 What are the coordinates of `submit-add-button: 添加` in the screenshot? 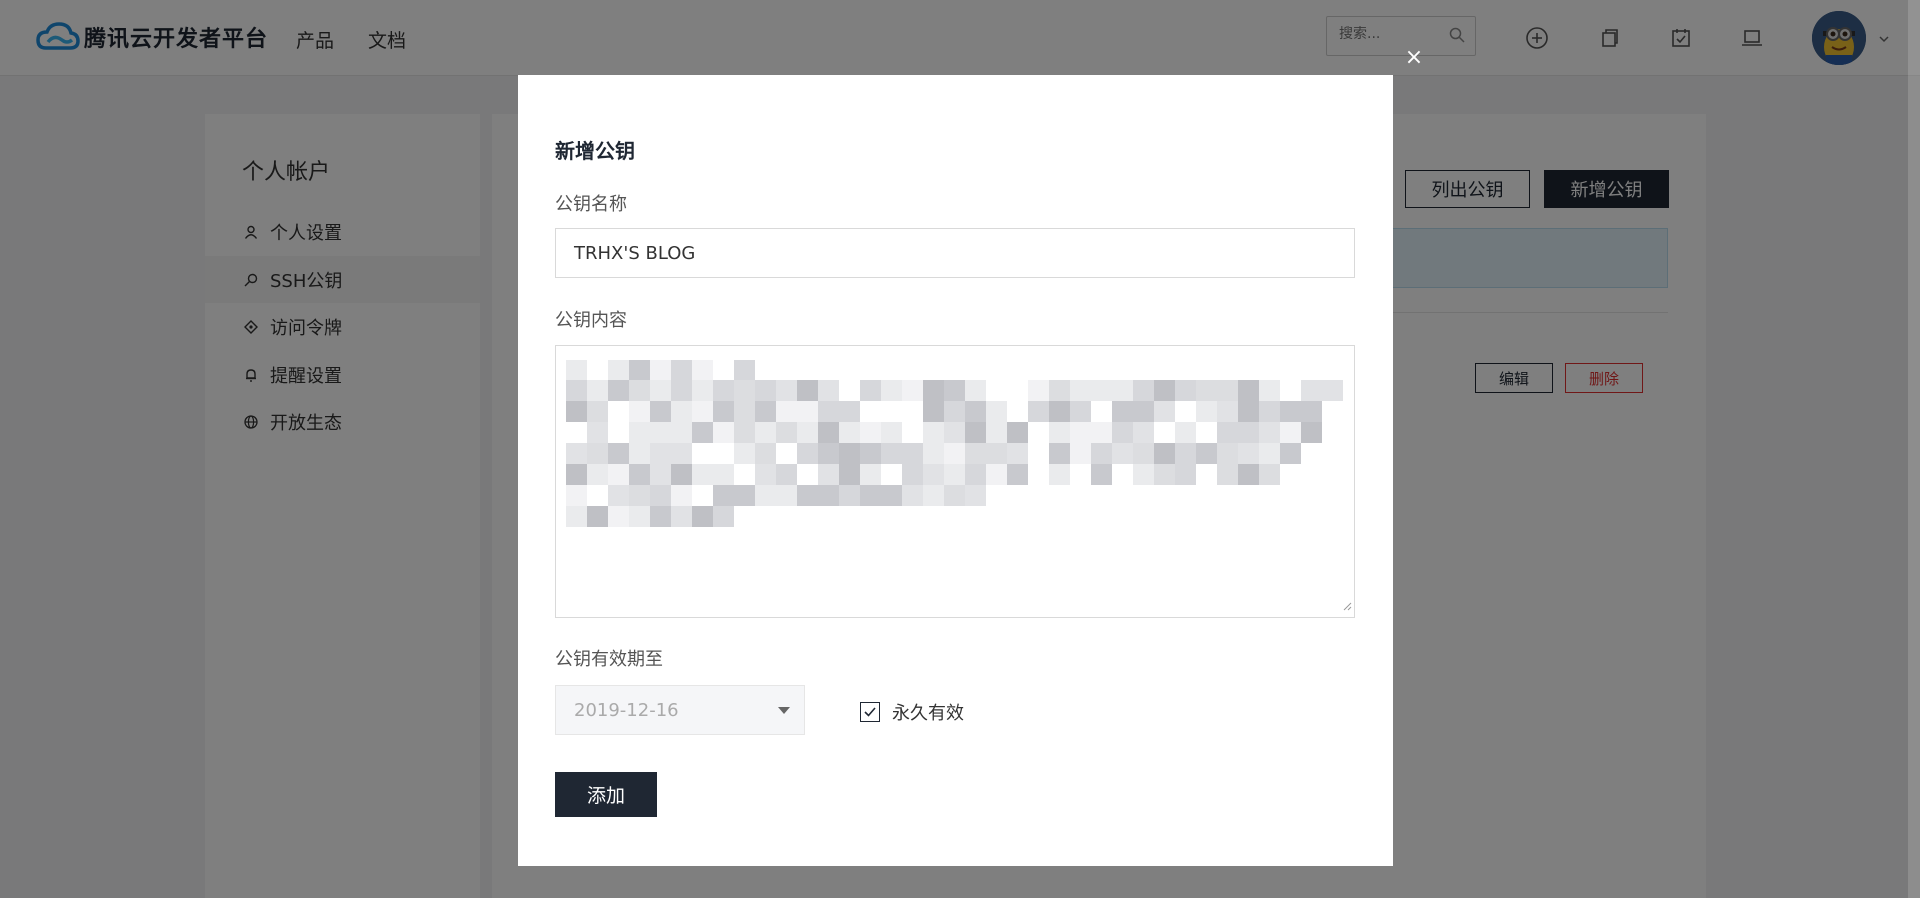 It's located at (606, 794).